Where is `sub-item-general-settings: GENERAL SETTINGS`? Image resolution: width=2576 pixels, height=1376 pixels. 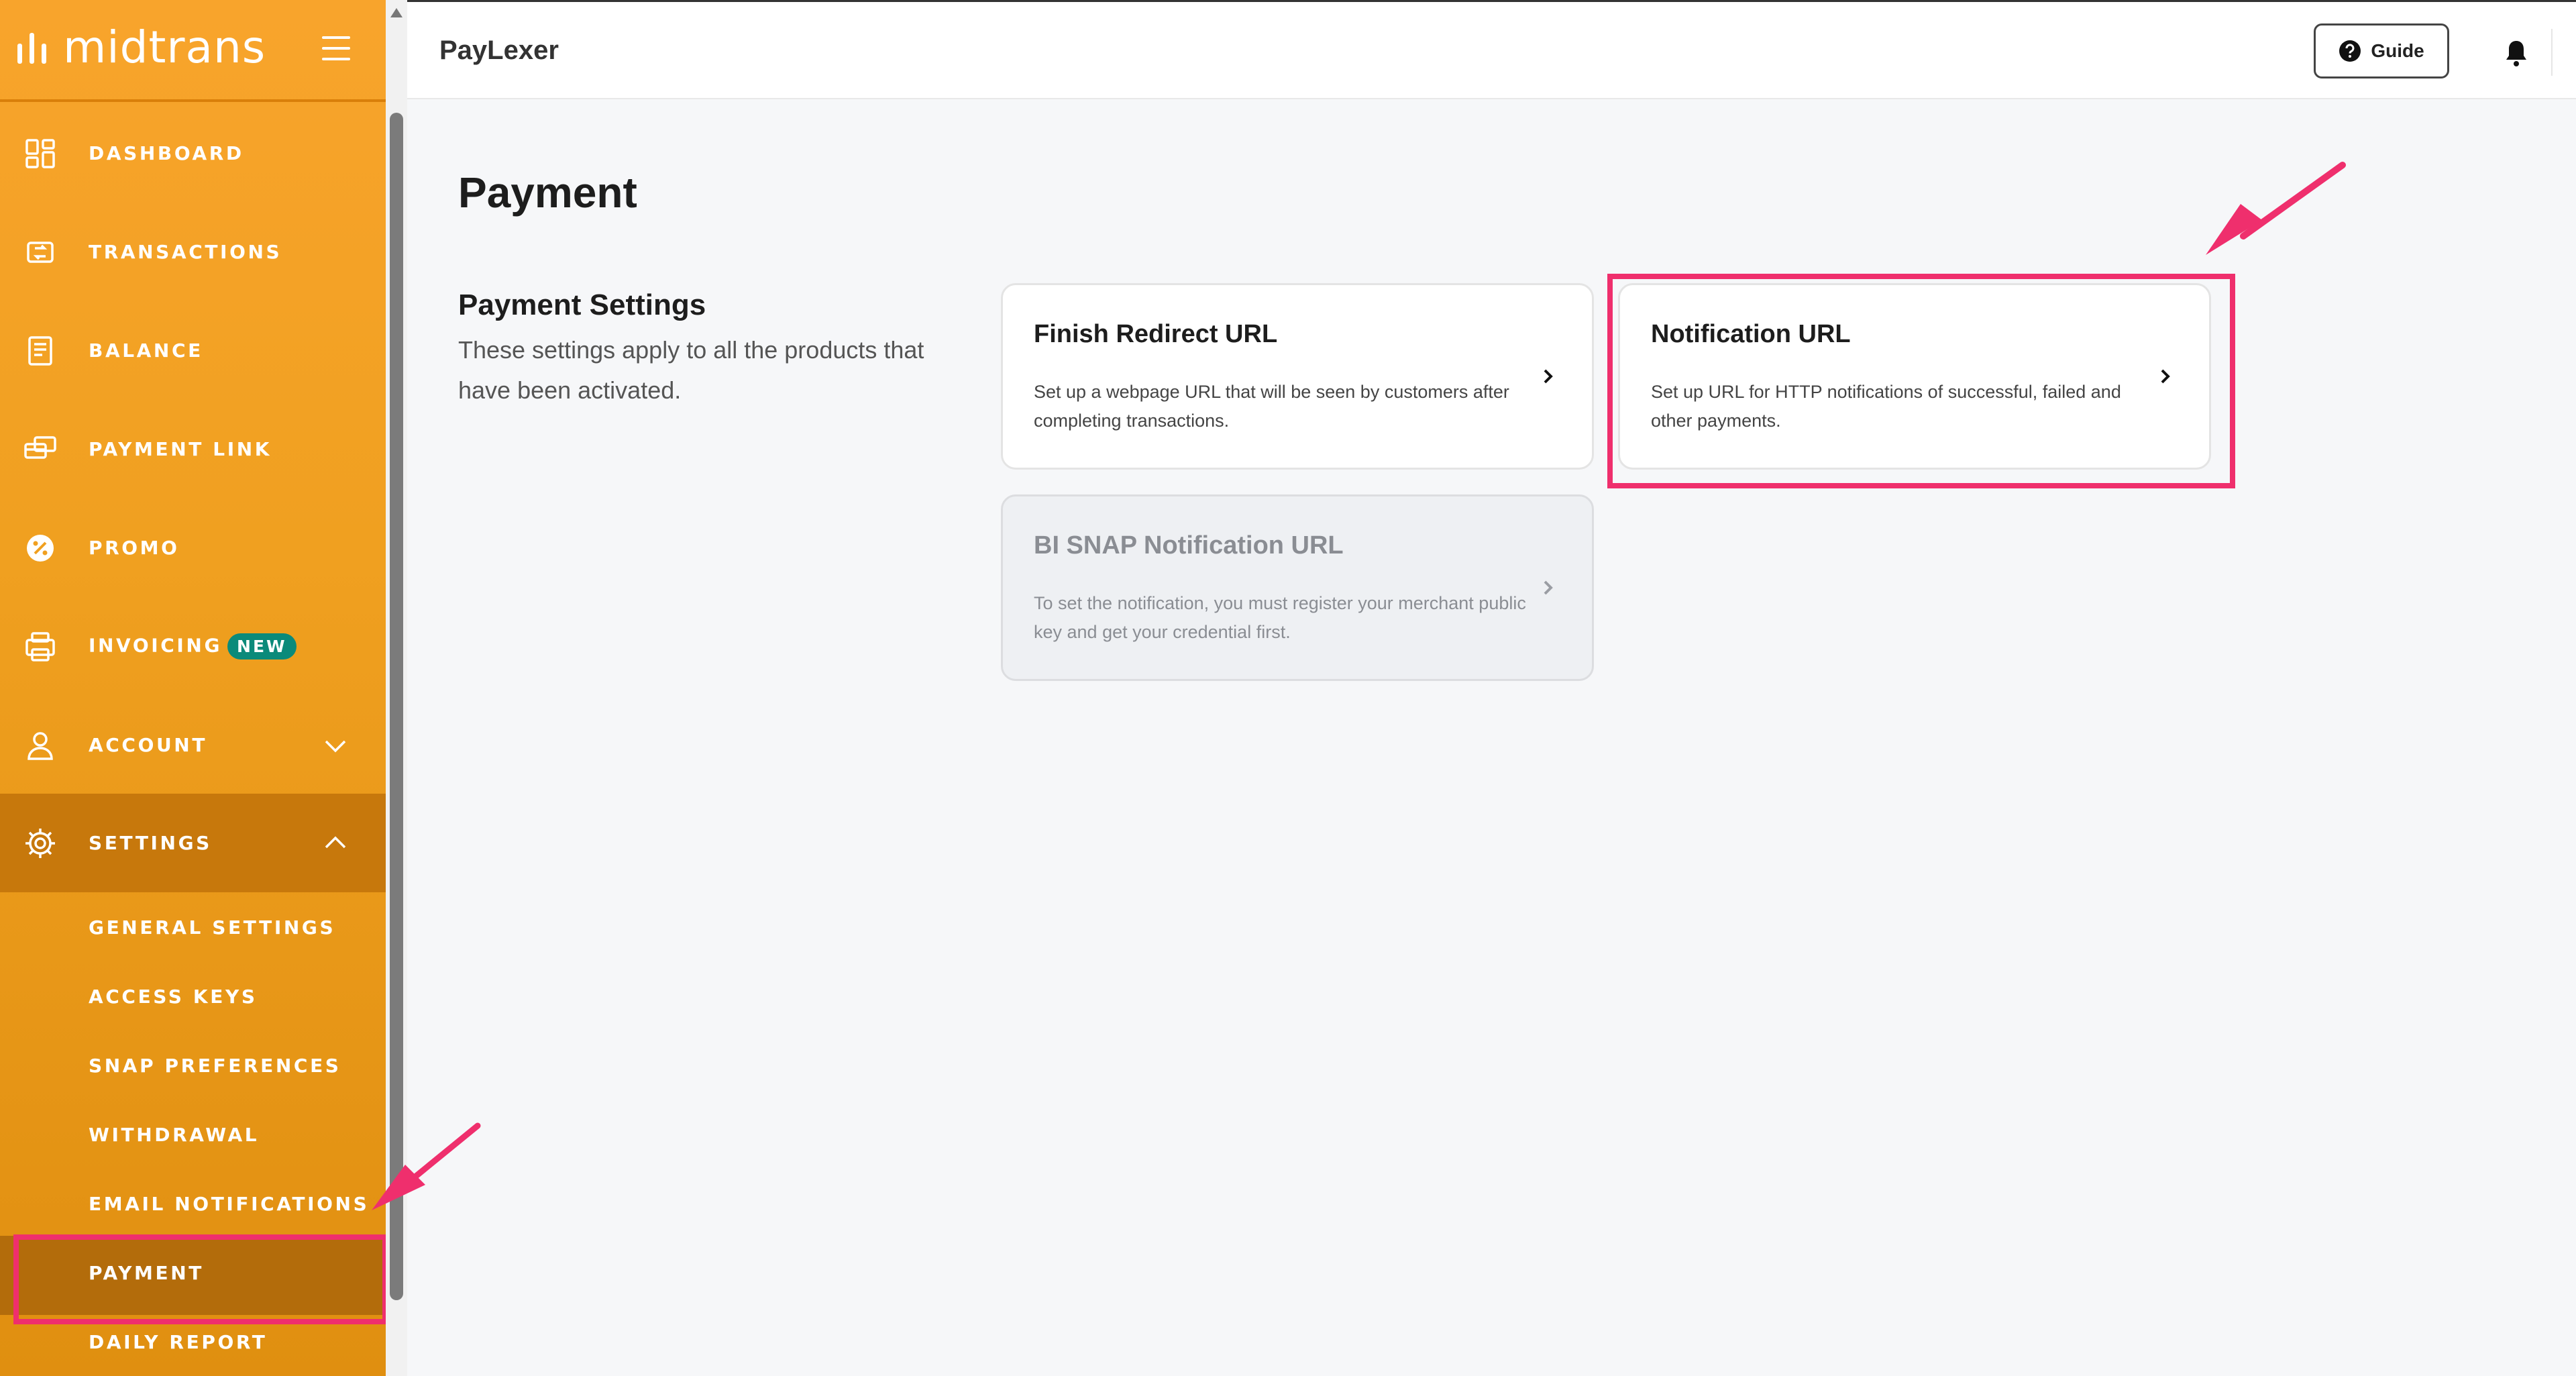
sub-item-general-settings: GENERAL SETTINGS is located at coordinates (212, 927).